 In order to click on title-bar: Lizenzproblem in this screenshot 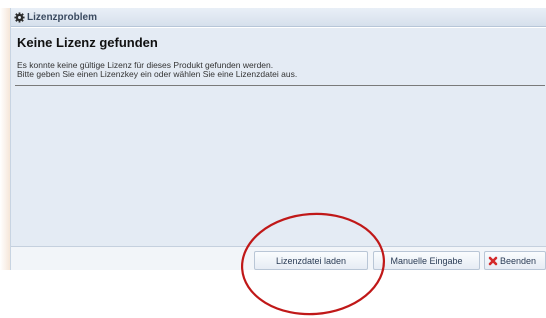, I will do `click(278, 17)`.